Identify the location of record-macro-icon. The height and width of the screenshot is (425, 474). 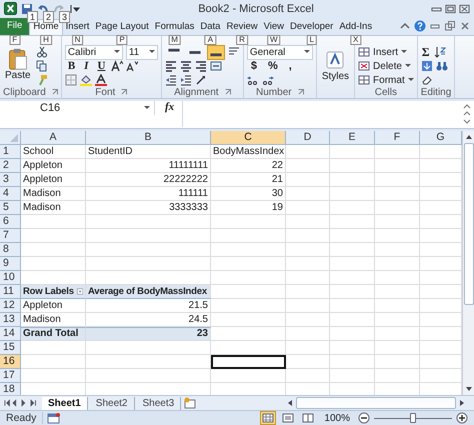
(54, 418).